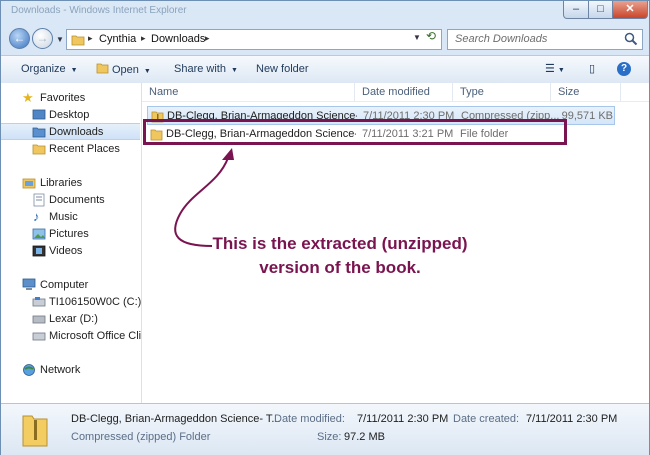 The image size is (650, 455). Describe the element at coordinates (99, 10) in the screenshot. I see `window-title: Downloads - Windows Internet Explorer` at that location.